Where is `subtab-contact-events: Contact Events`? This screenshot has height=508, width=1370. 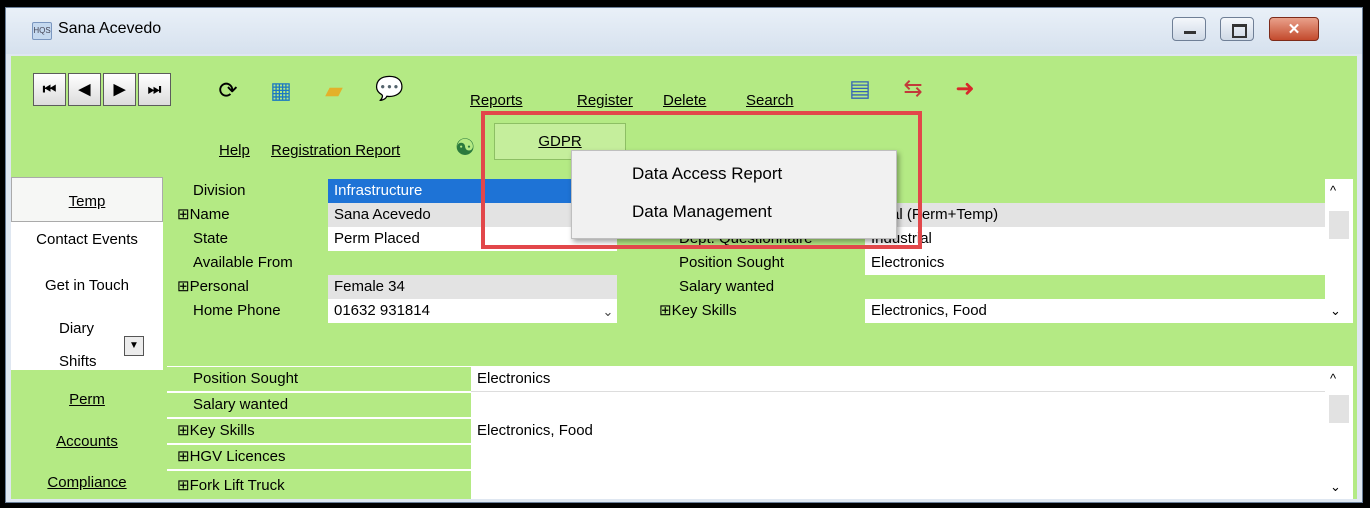 subtab-contact-events: Contact Events is located at coordinates (87, 239).